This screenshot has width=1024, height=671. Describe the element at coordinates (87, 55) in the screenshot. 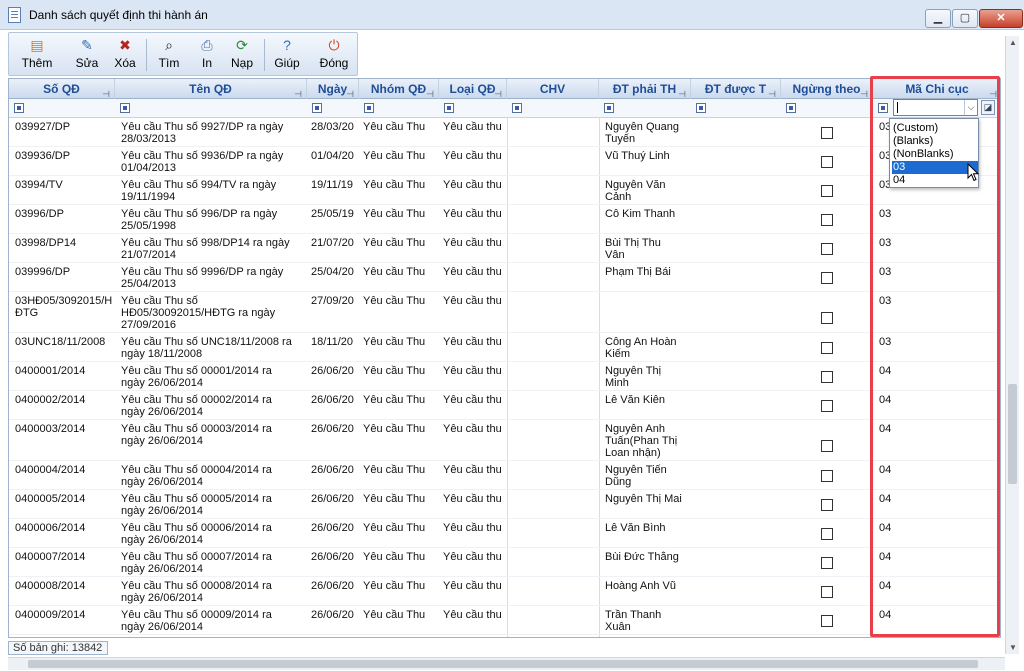

I see `toolbar-button-1: ✎ Sửa` at that location.